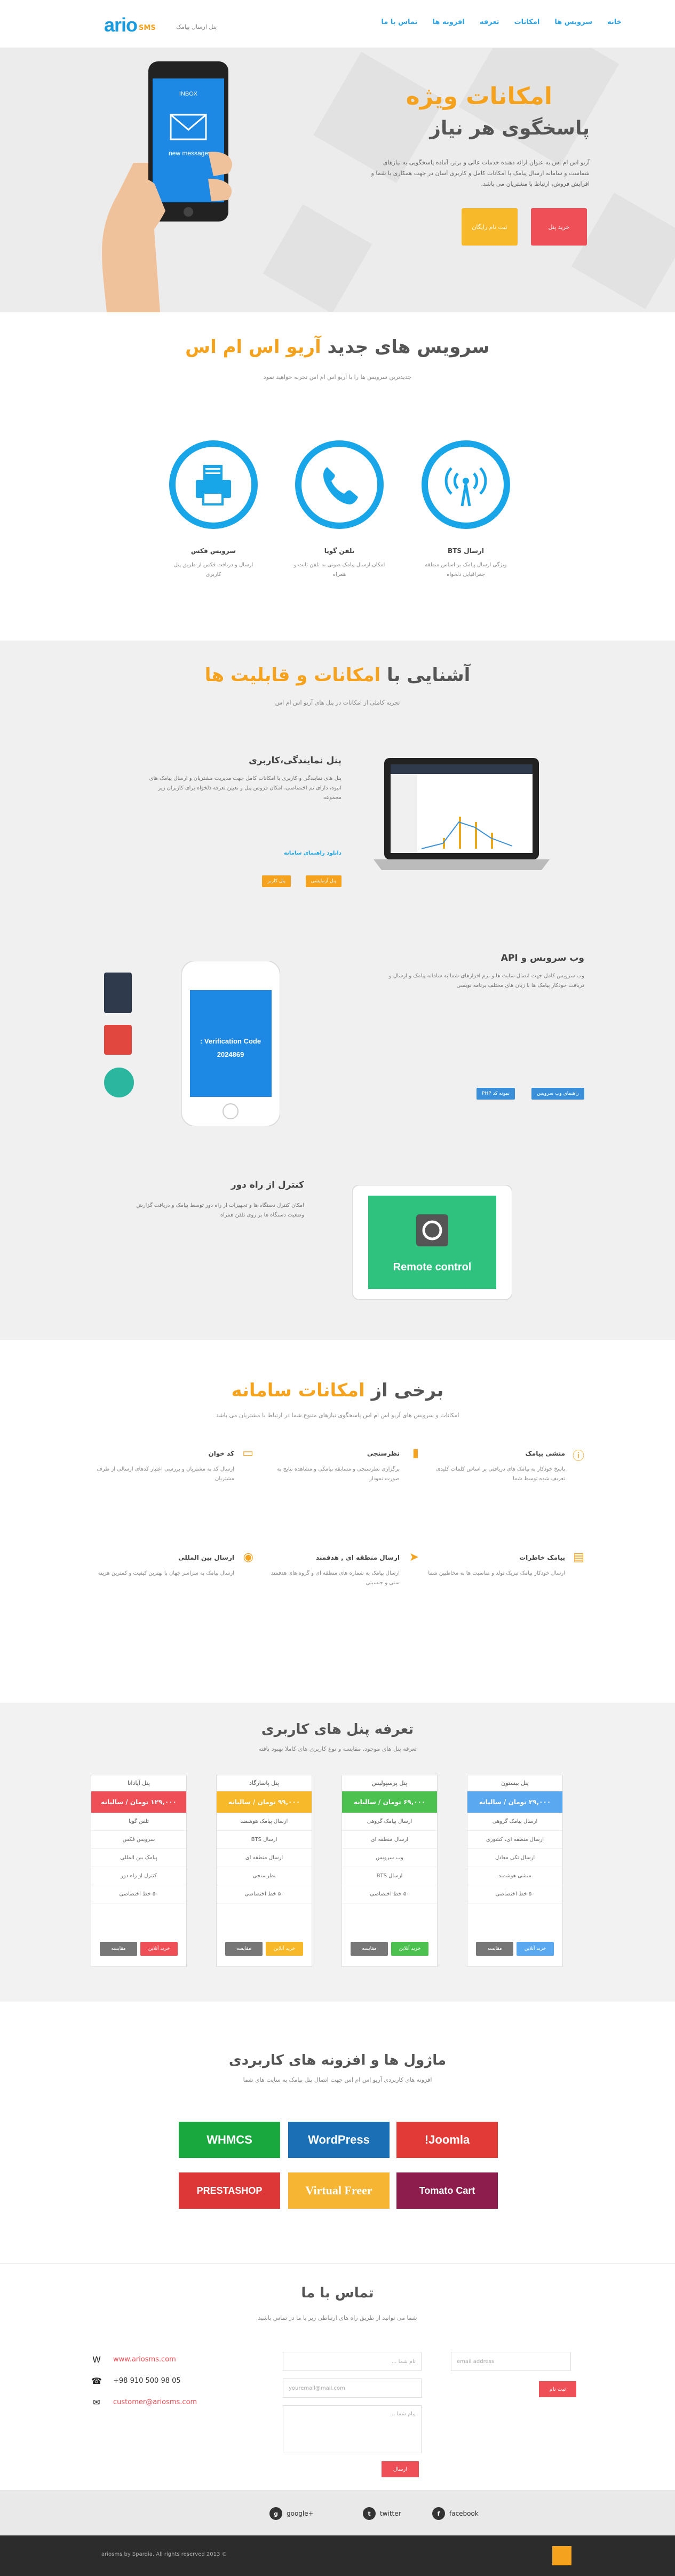 The image size is (675, 2576). I want to click on nav-services: سرویس ها, so click(573, 22).